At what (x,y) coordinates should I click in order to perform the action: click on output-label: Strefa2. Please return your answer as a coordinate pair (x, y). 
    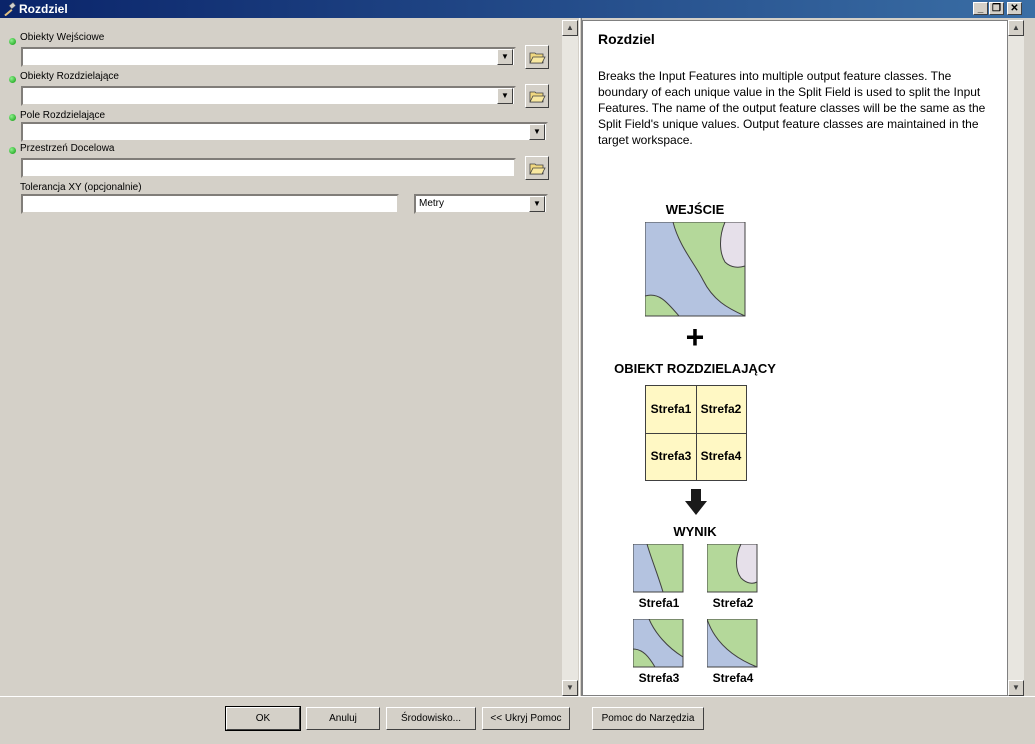
    Looking at the image, I should click on (733, 603).